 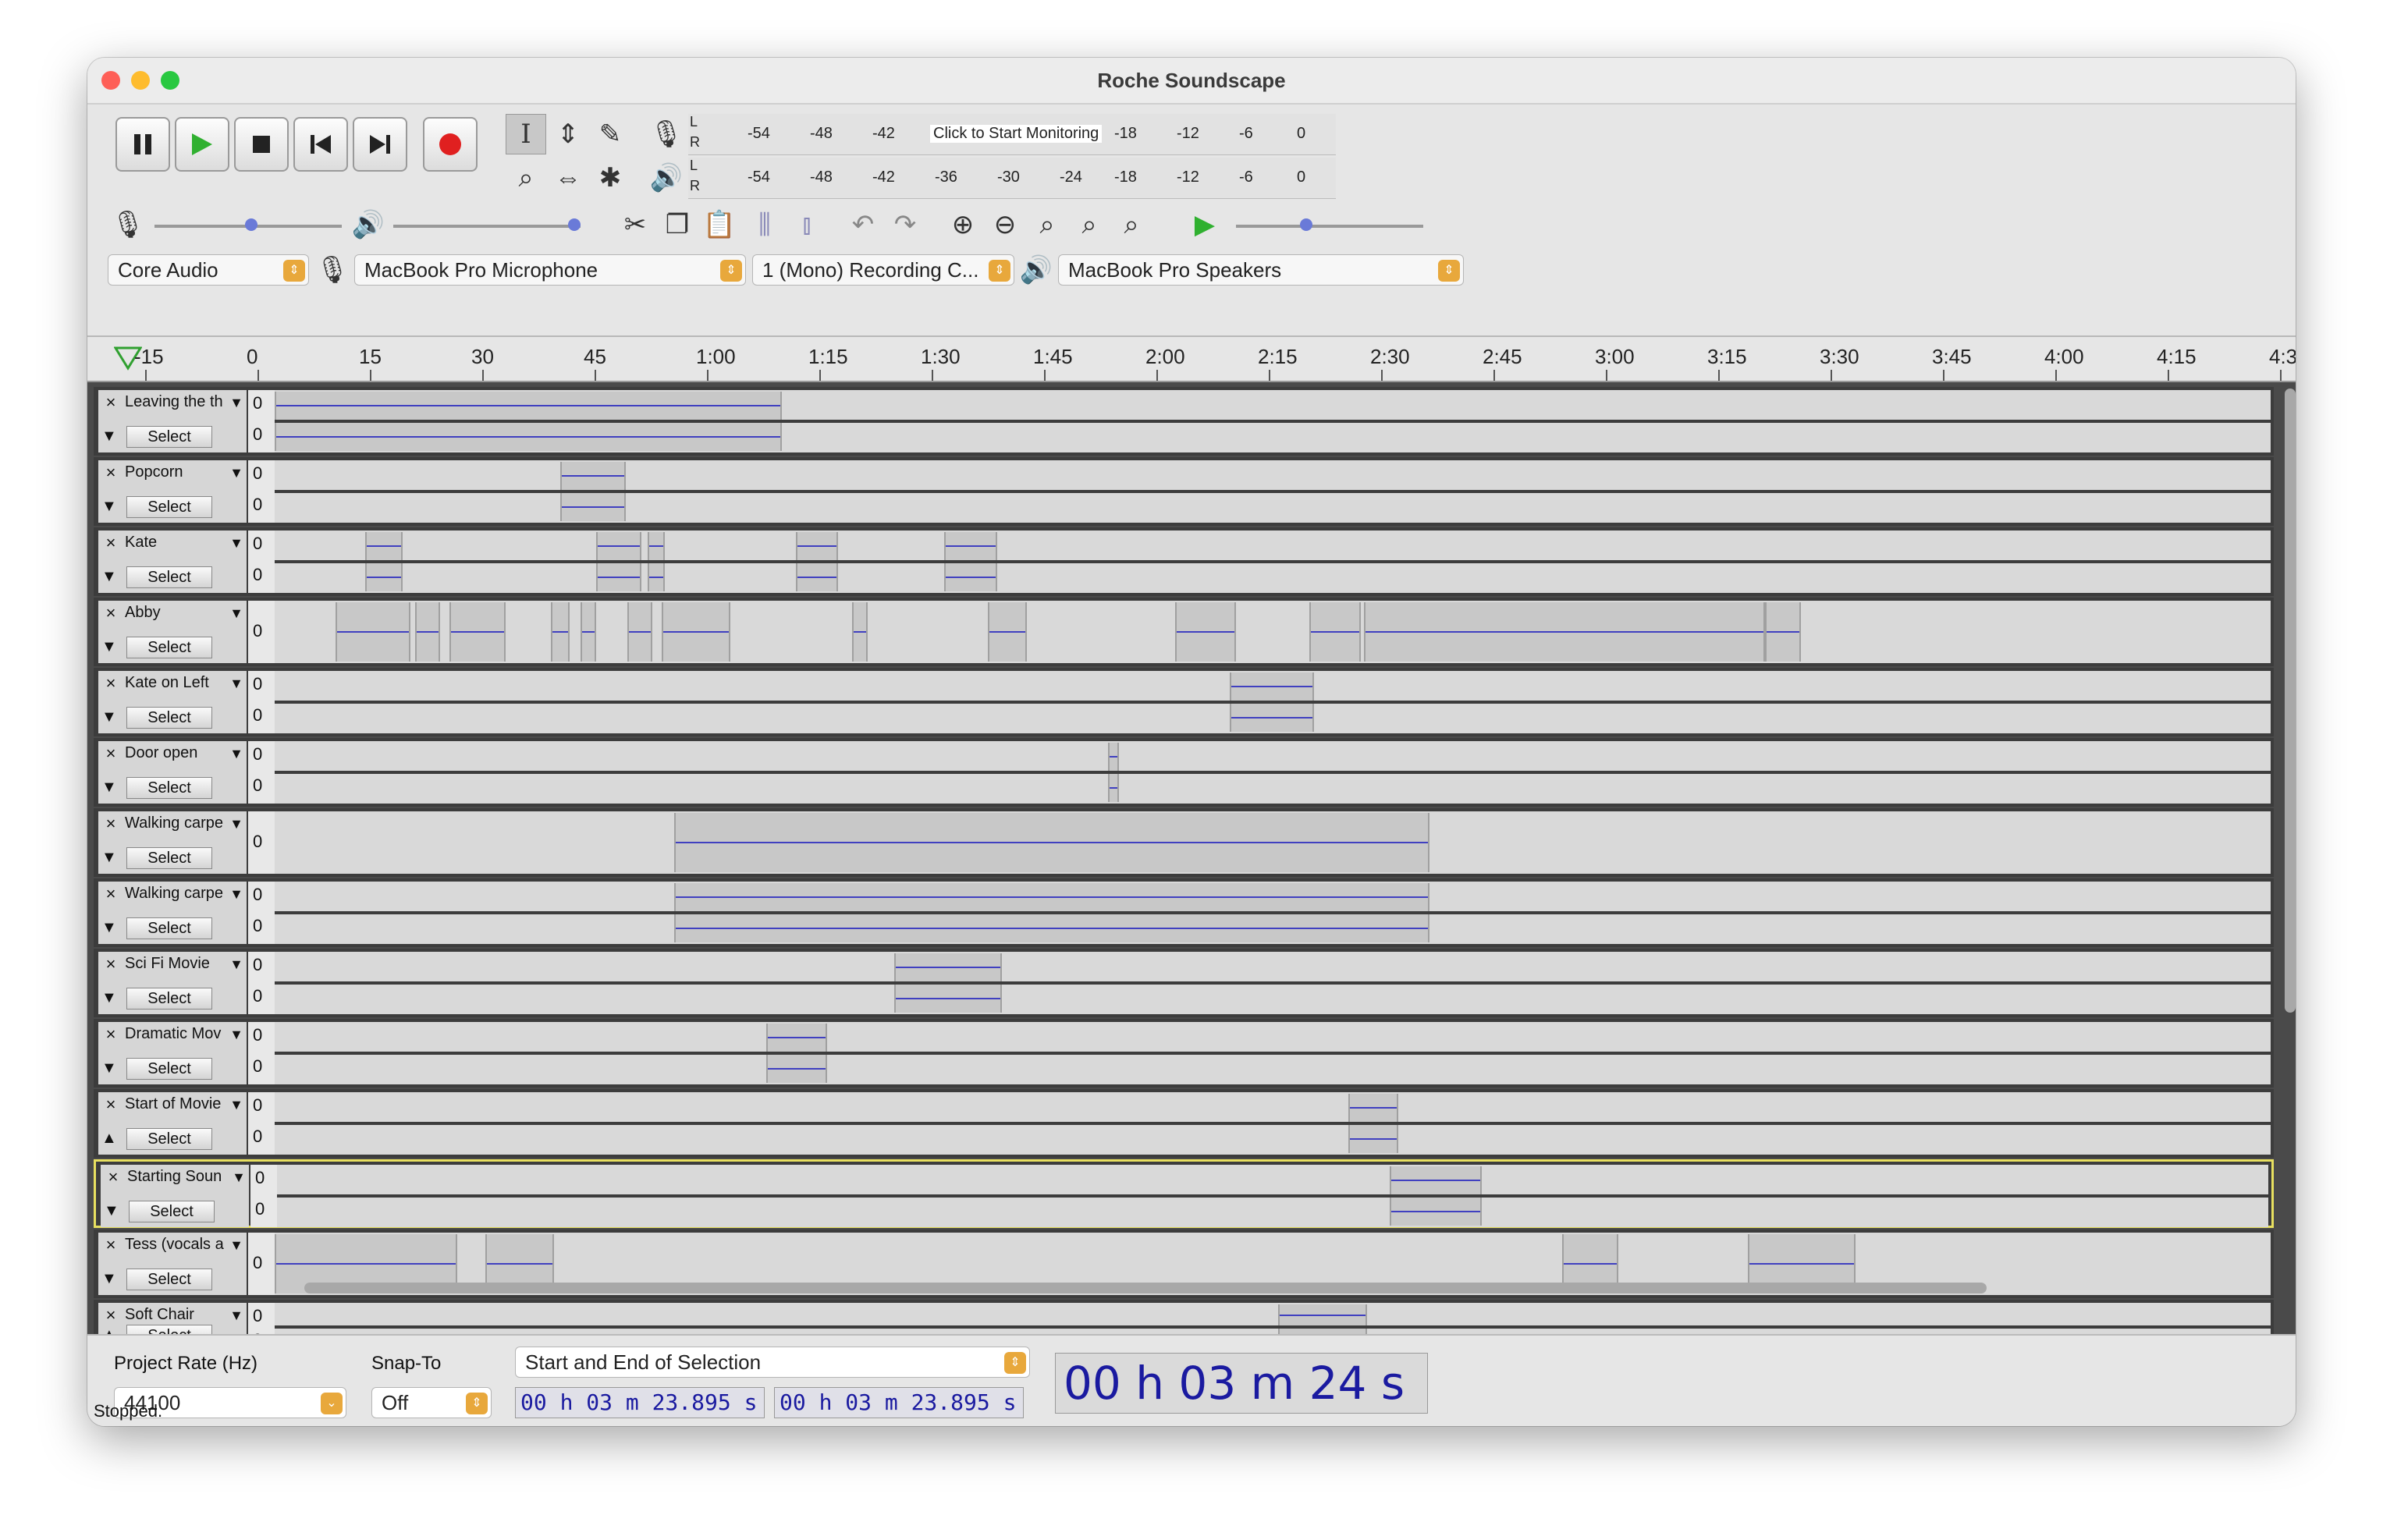 What do you see at coordinates (1261, 270) in the screenshot?
I see `output-device-select: MacBook Pro Speakers ⇕` at bounding box center [1261, 270].